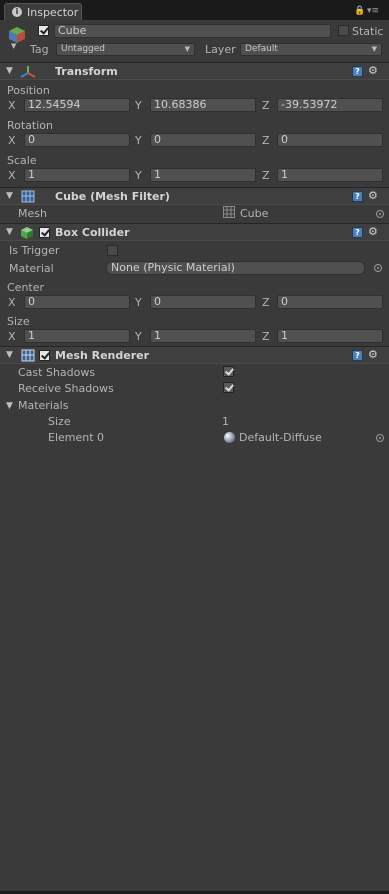 The image size is (389, 894). I want to click on box-collider-enabled-checkbox, so click(44, 232).